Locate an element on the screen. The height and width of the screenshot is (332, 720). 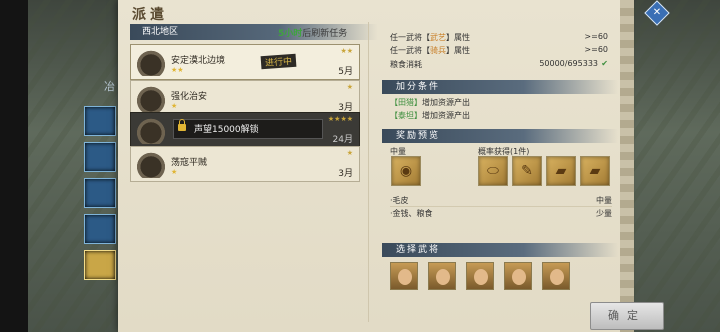
food-icon: ⬭ is located at coordinates (493, 171).